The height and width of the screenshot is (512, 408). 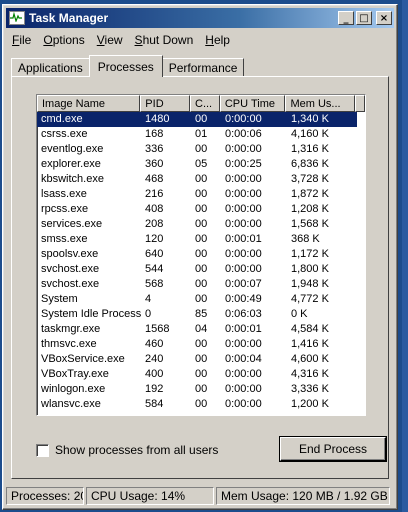 I want to click on process-cell-pid: 0, so click(x=148, y=314).